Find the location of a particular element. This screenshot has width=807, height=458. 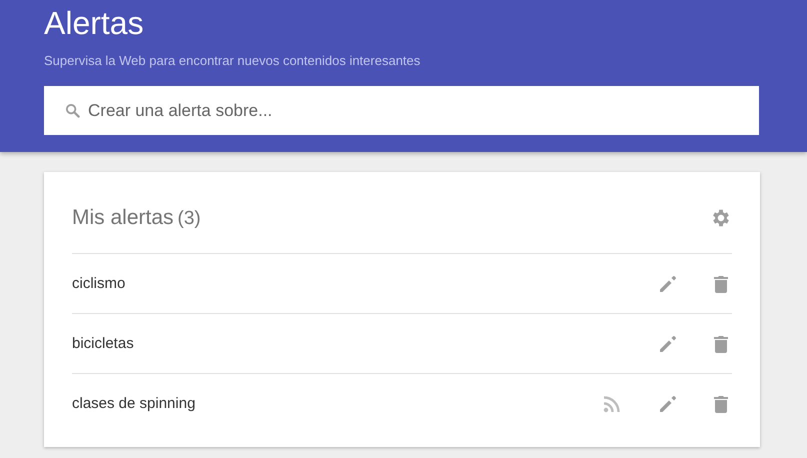

page-title: Alertas is located at coordinates (94, 23).